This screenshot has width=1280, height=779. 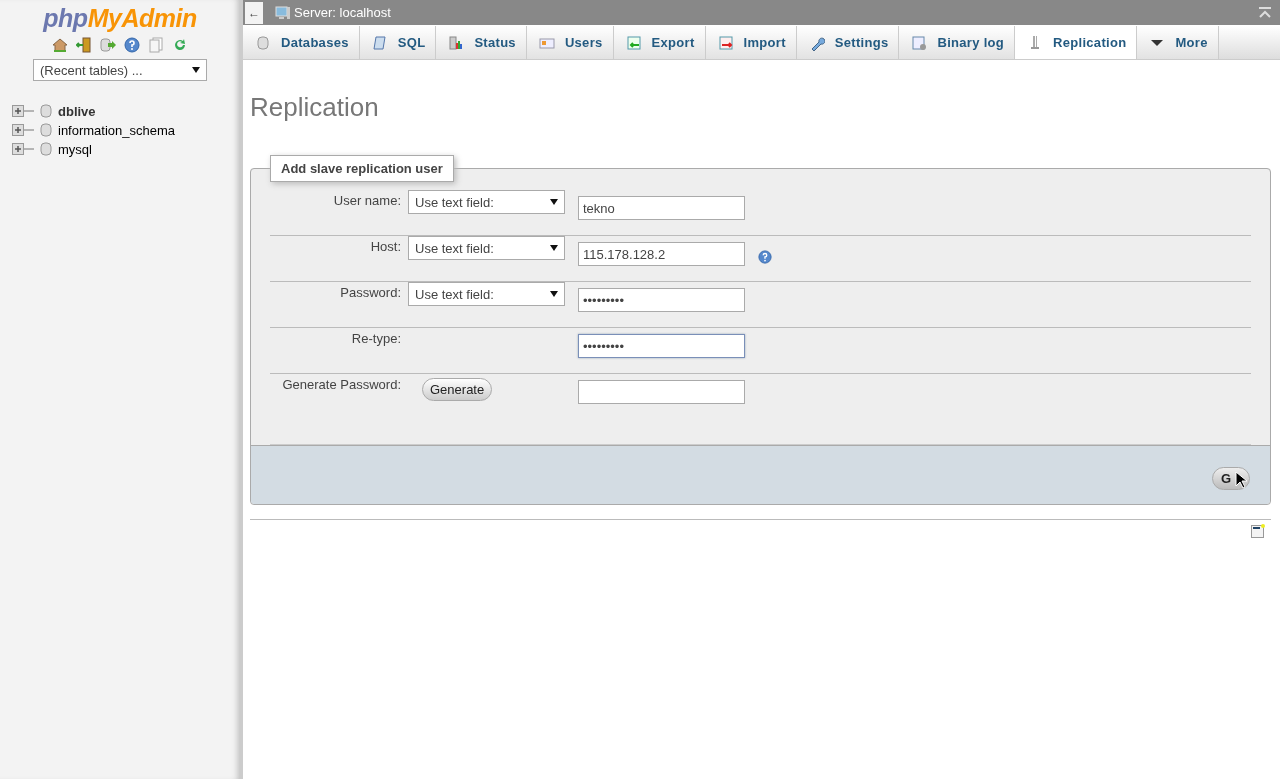 What do you see at coordinates (1178, 42) in the screenshot?
I see `tab: More` at bounding box center [1178, 42].